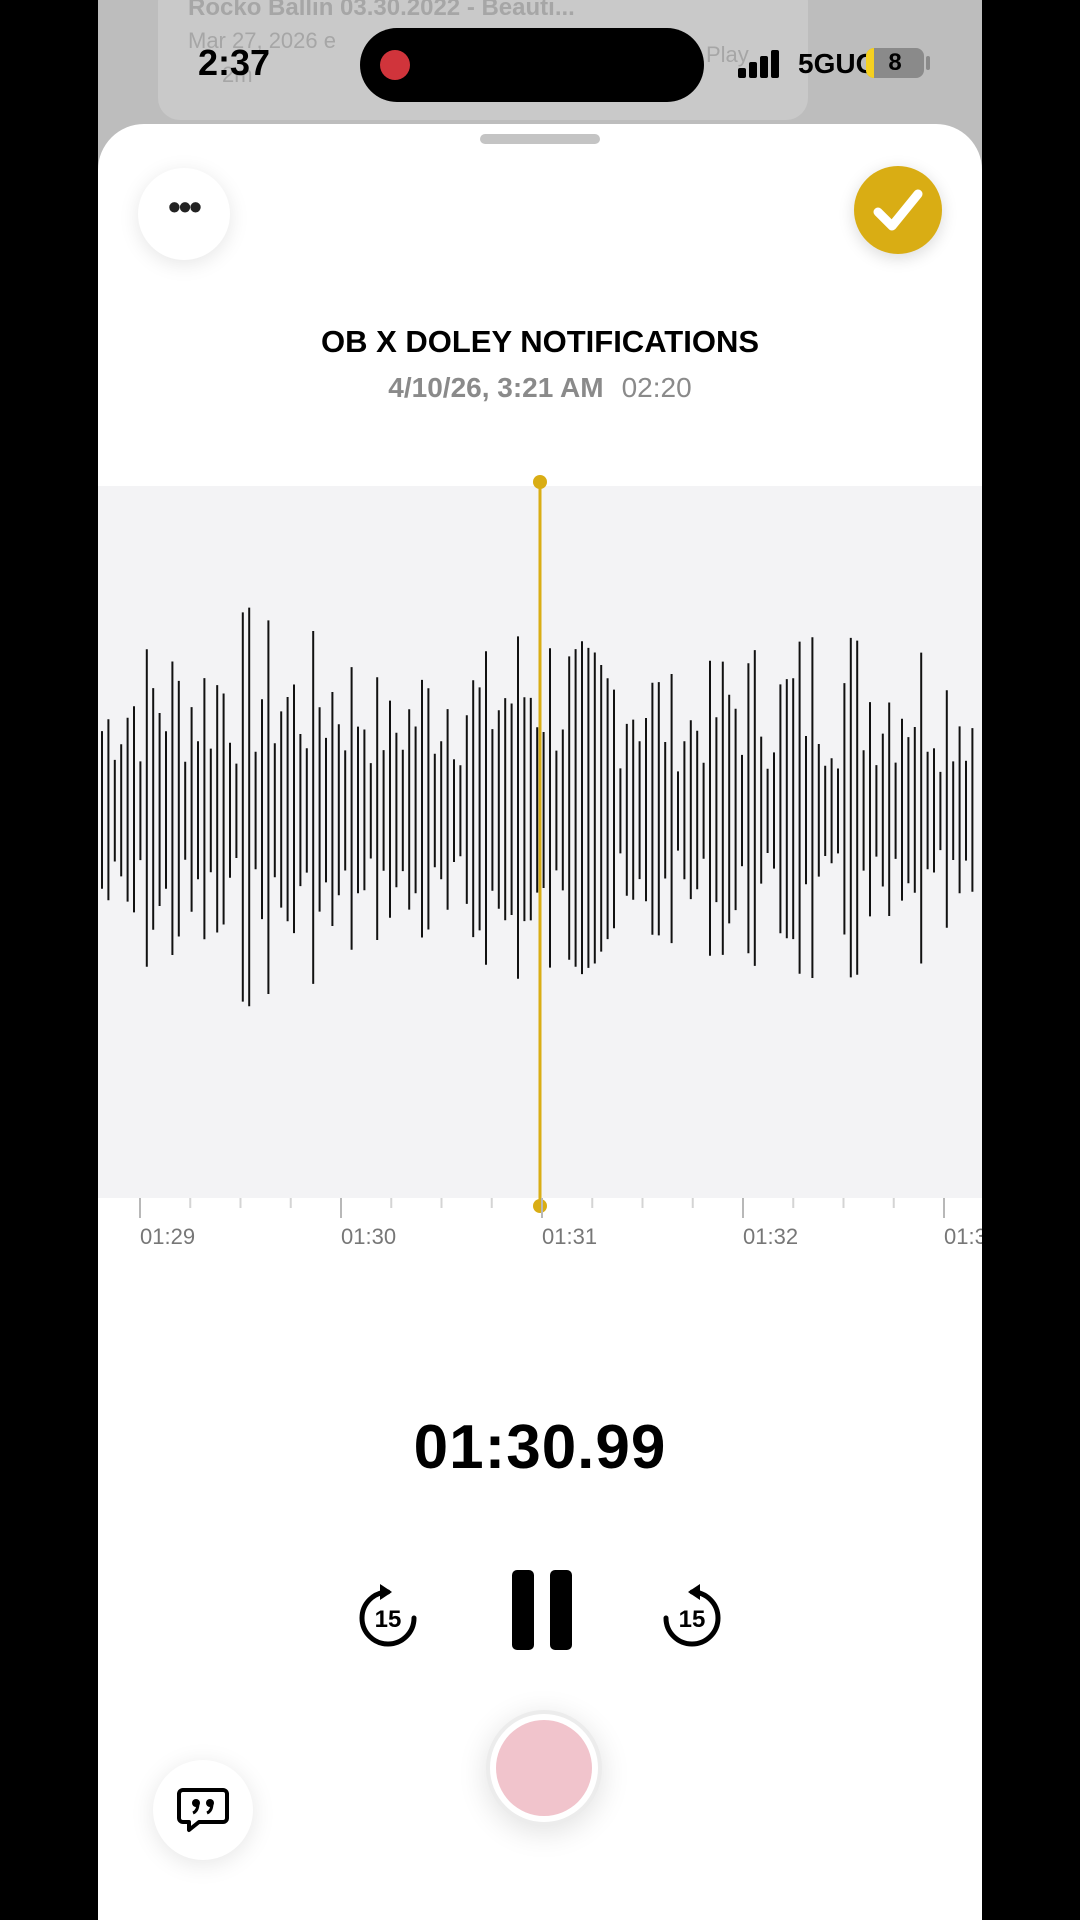 The height and width of the screenshot is (1920, 1080). I want to click on skip-forward-button: 15, so click(692, 1617).